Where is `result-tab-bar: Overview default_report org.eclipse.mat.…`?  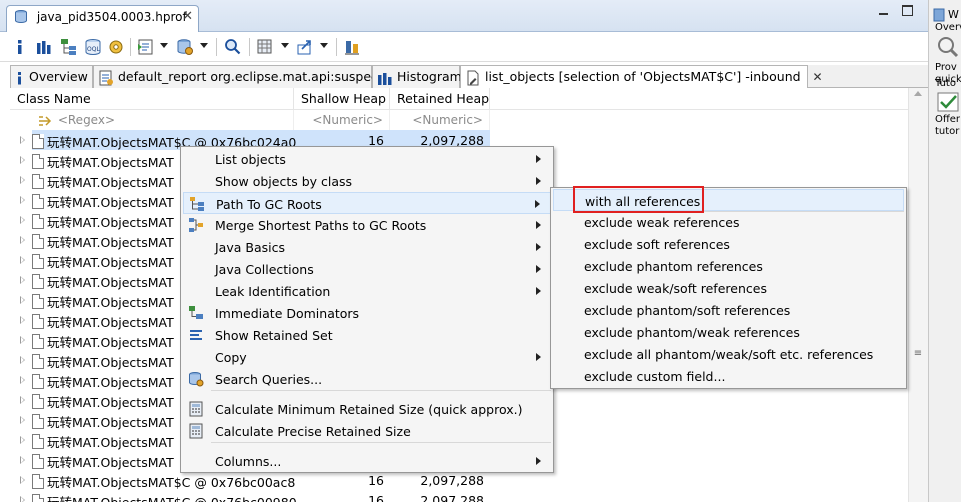
result-tab-bar: Overview default_report org.eclipse.mat.… is located at coordinates (469, 77).